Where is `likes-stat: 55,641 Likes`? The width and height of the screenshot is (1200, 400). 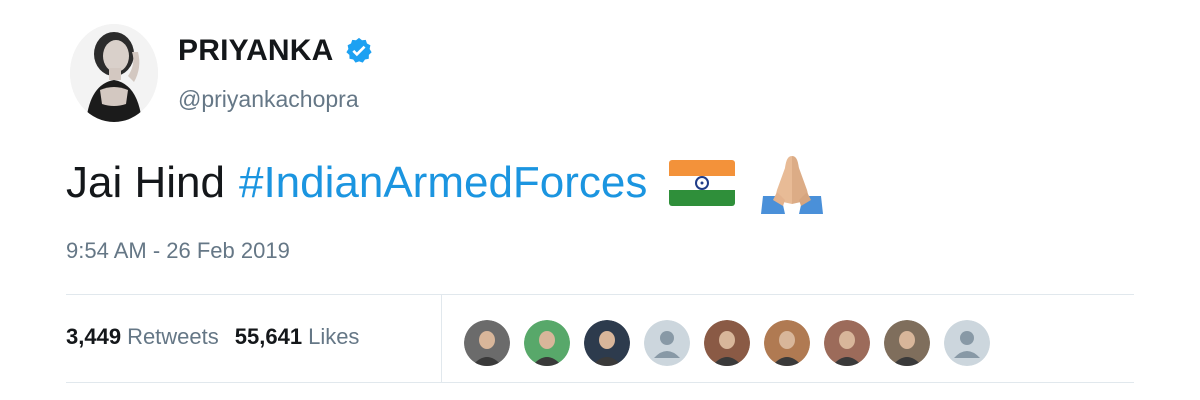
likes-stat: 55,641 Likes is located at coordinates (297, 337).